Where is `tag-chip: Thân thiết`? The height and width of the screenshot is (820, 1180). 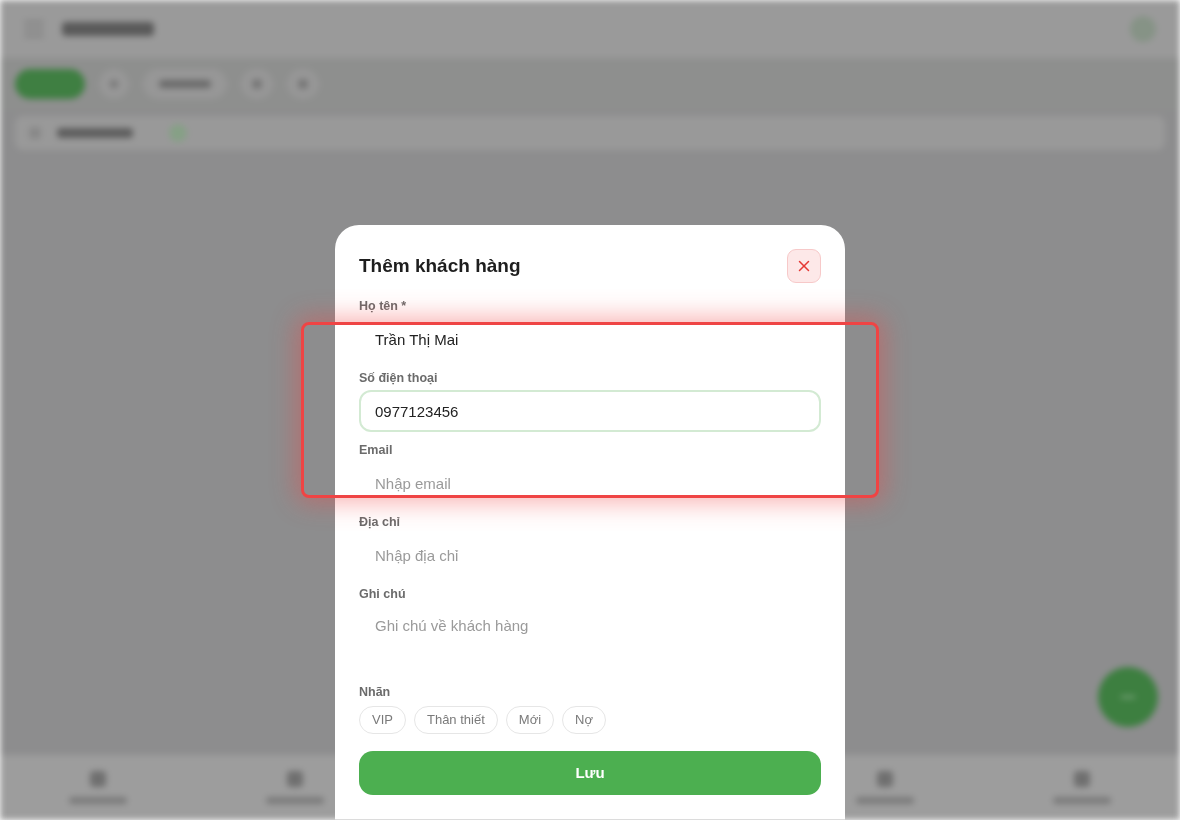 tag-chip: Thân thiết is located at coordinates (455, 720).